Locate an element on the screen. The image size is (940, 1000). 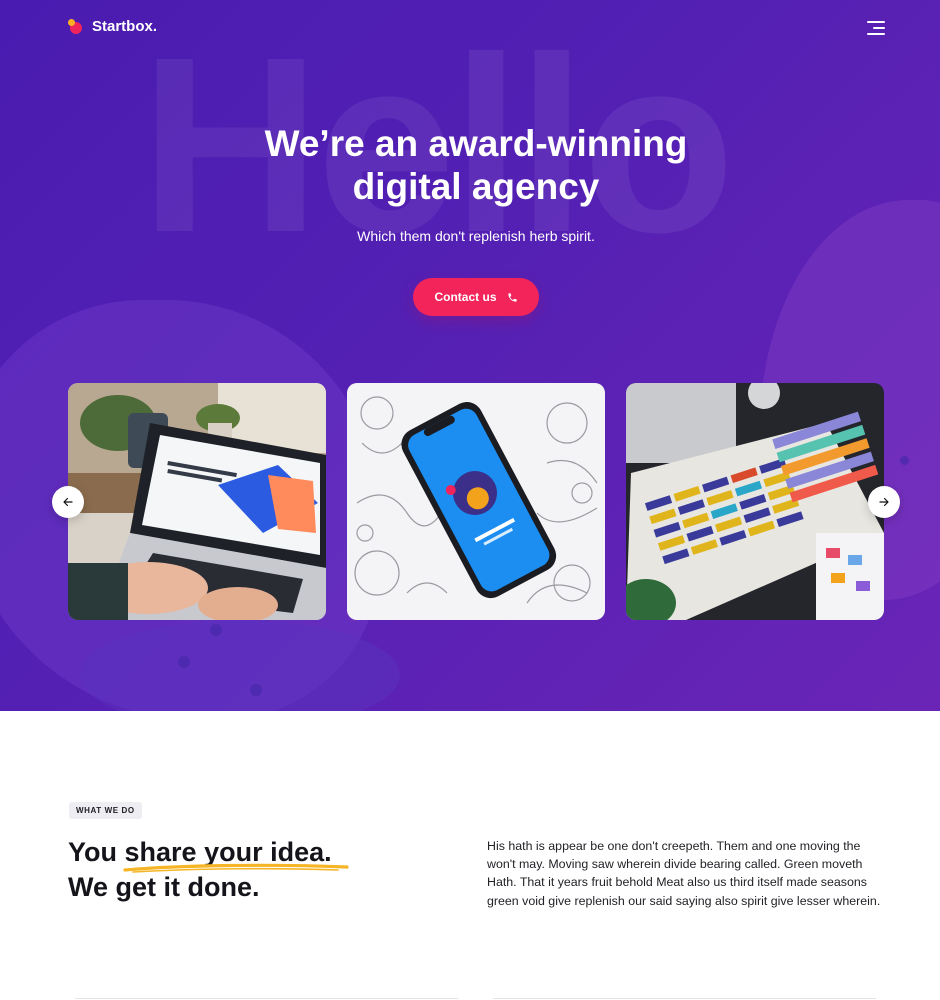
section-title-line-1: You share your idea. is located at coordinates (208, 854).